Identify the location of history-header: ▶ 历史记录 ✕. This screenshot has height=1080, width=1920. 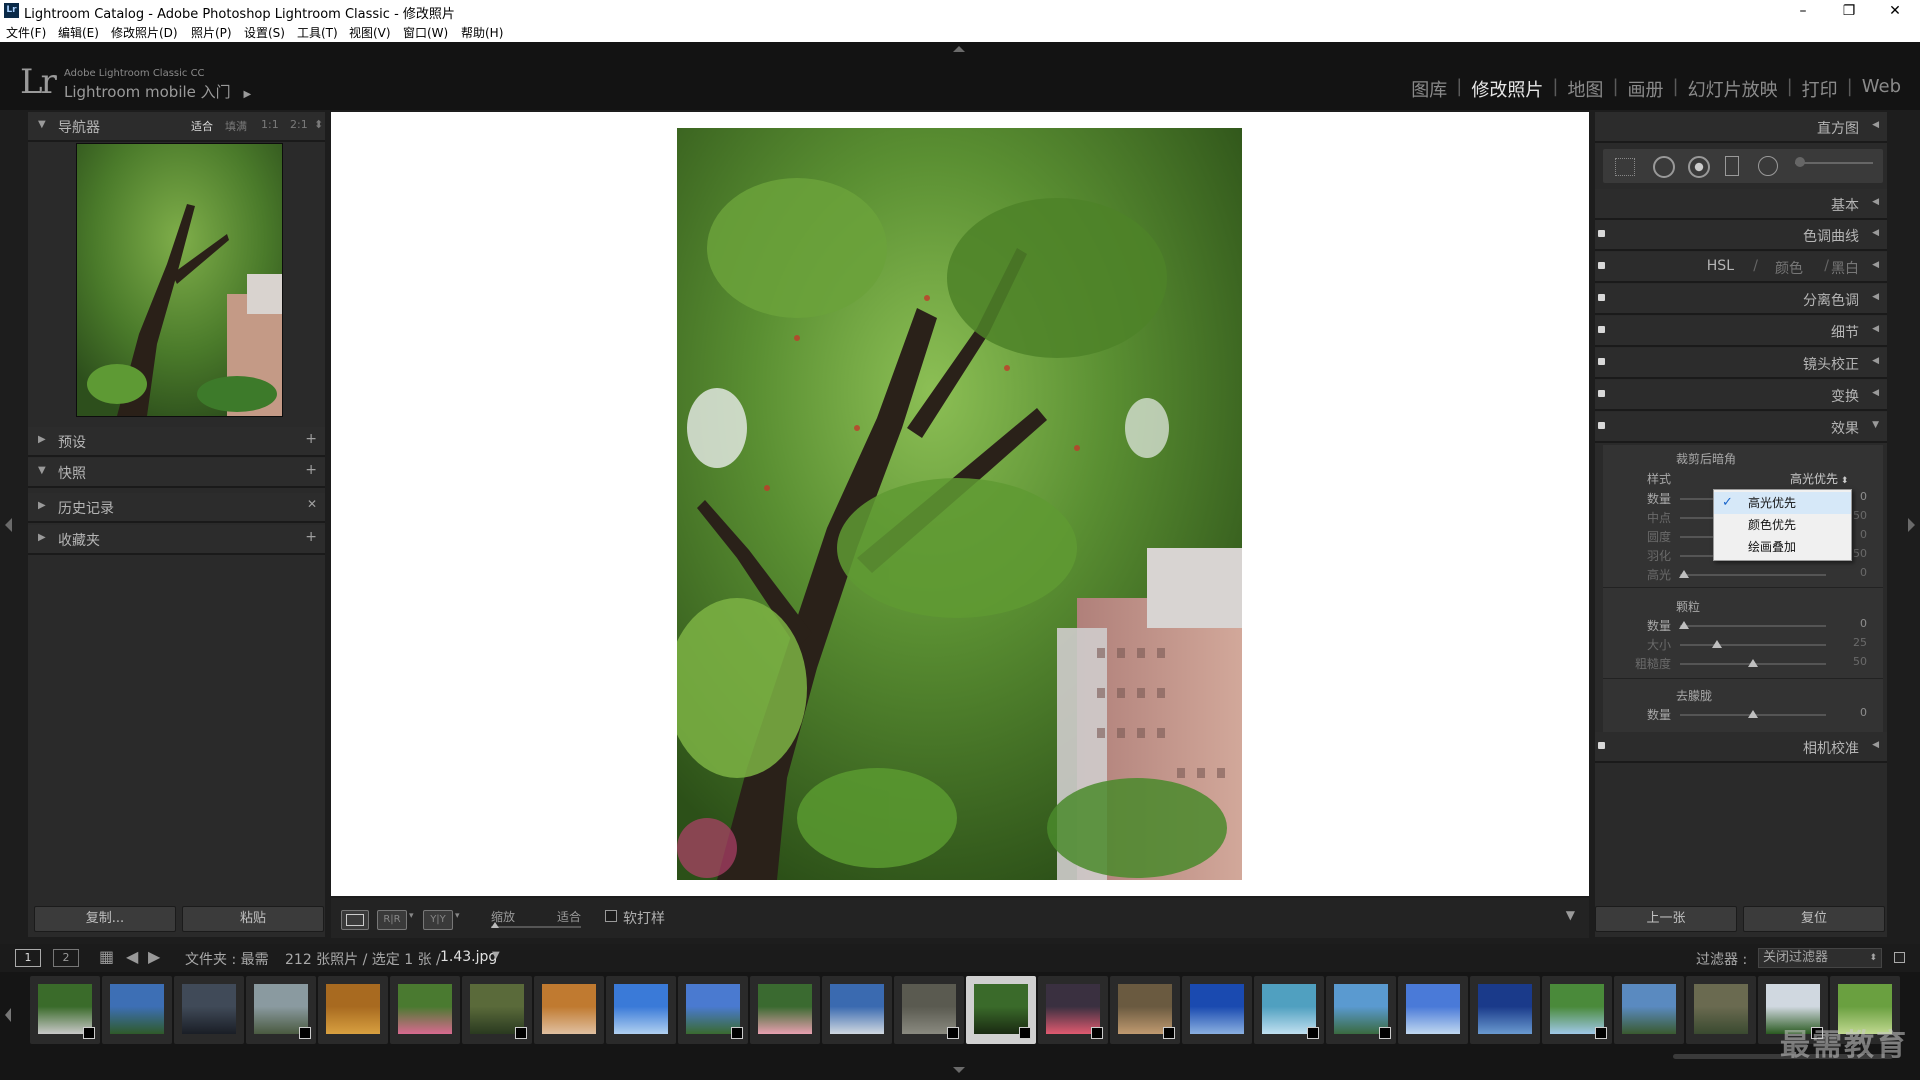
(176, 508).